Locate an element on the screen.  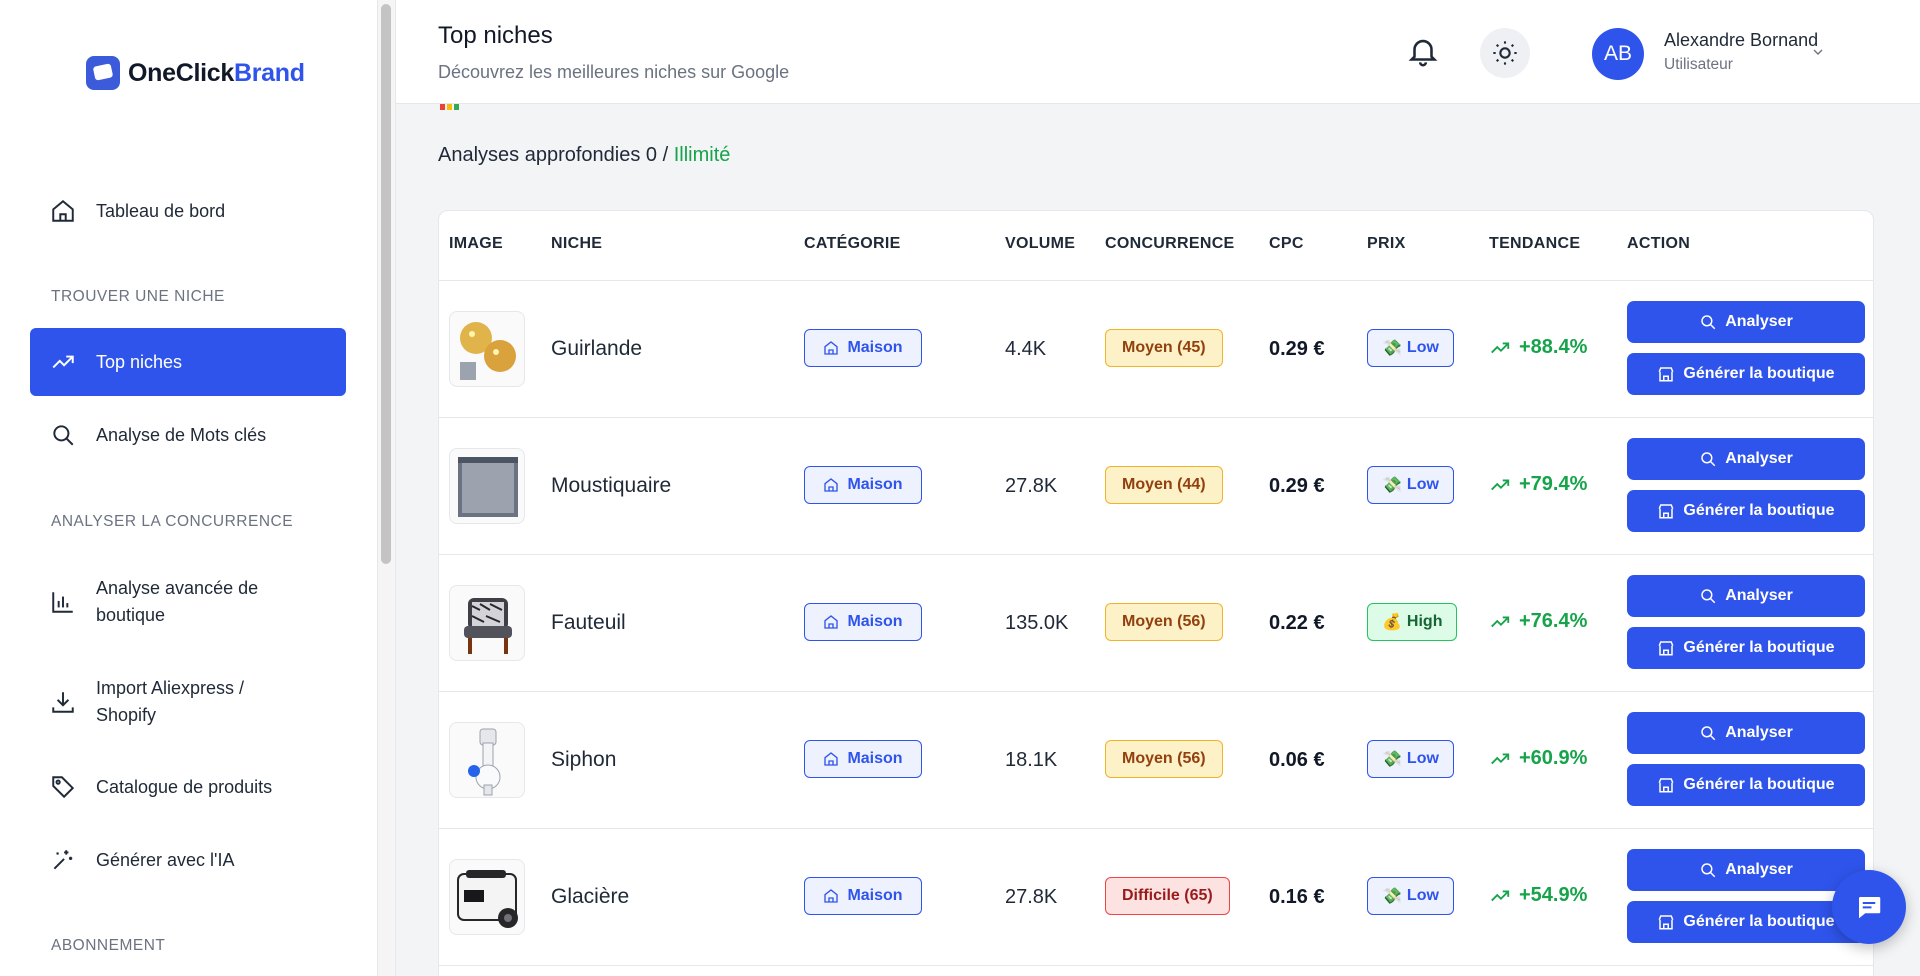
sidebar-item-import: Import Aliexpress / Shopify is located at coordinates (175, 702).